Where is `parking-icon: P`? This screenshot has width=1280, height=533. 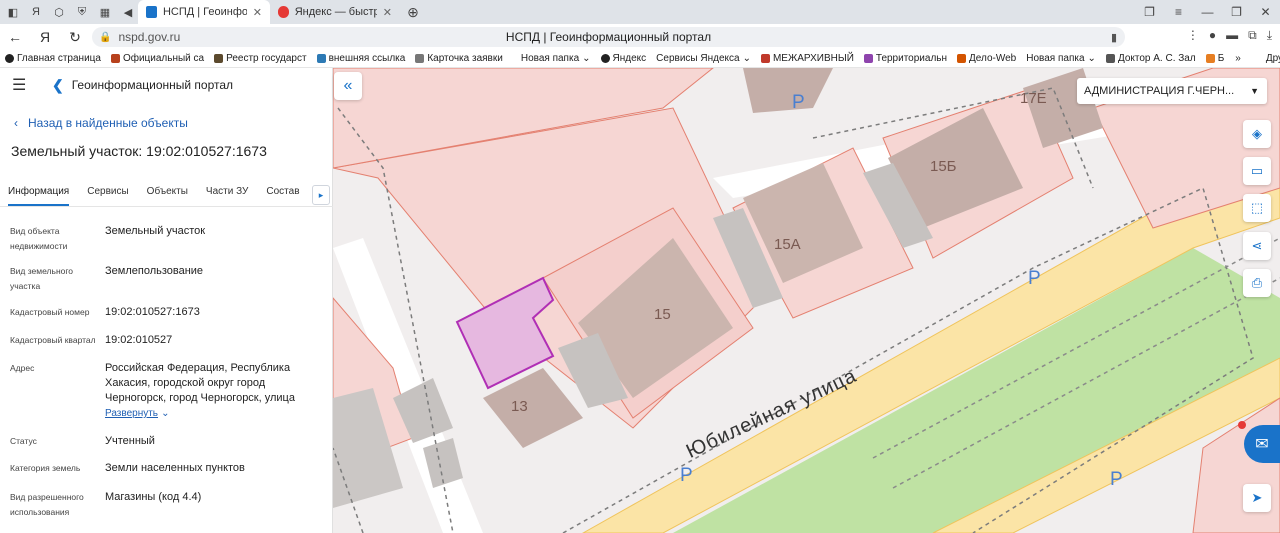 parking-icon: P is located at coordinates (798, 102).